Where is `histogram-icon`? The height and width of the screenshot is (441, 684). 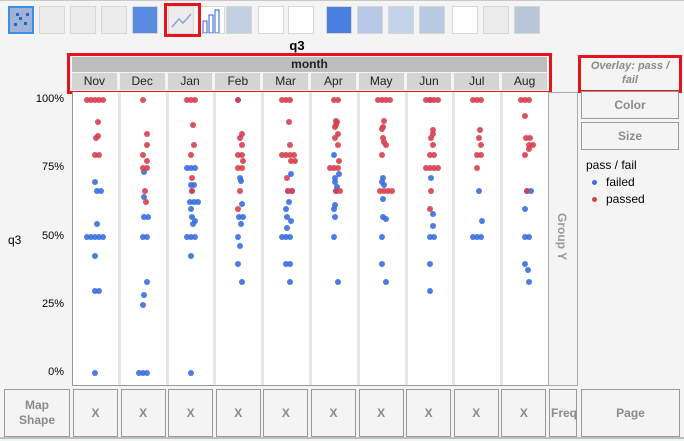 histogram-icon is located at coordinates (301, 20).